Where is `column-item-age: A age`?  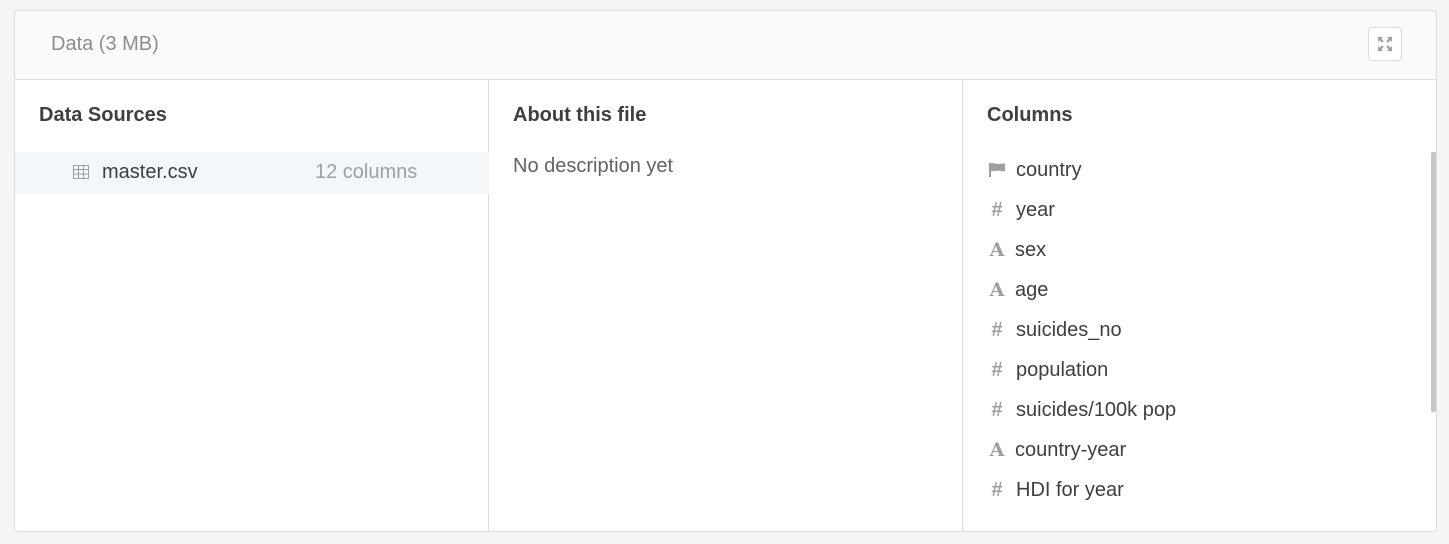
column-item-age: A age is located at coordinates (1081, 290).